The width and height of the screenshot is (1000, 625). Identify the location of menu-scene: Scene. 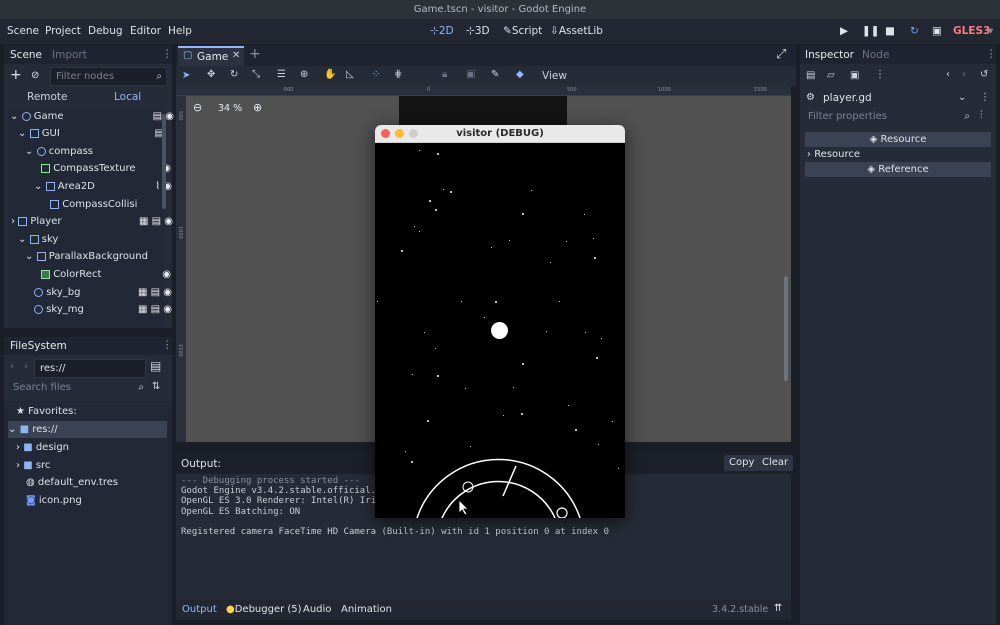
(23, 31).